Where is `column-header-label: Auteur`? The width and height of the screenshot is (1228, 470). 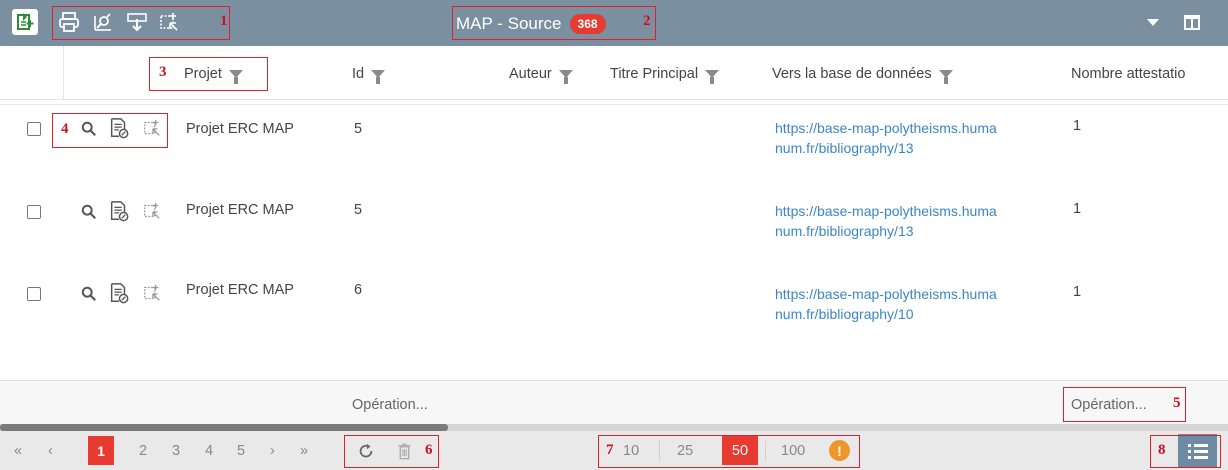 column-header-label: Auteur is located at coordinates (530, 74).